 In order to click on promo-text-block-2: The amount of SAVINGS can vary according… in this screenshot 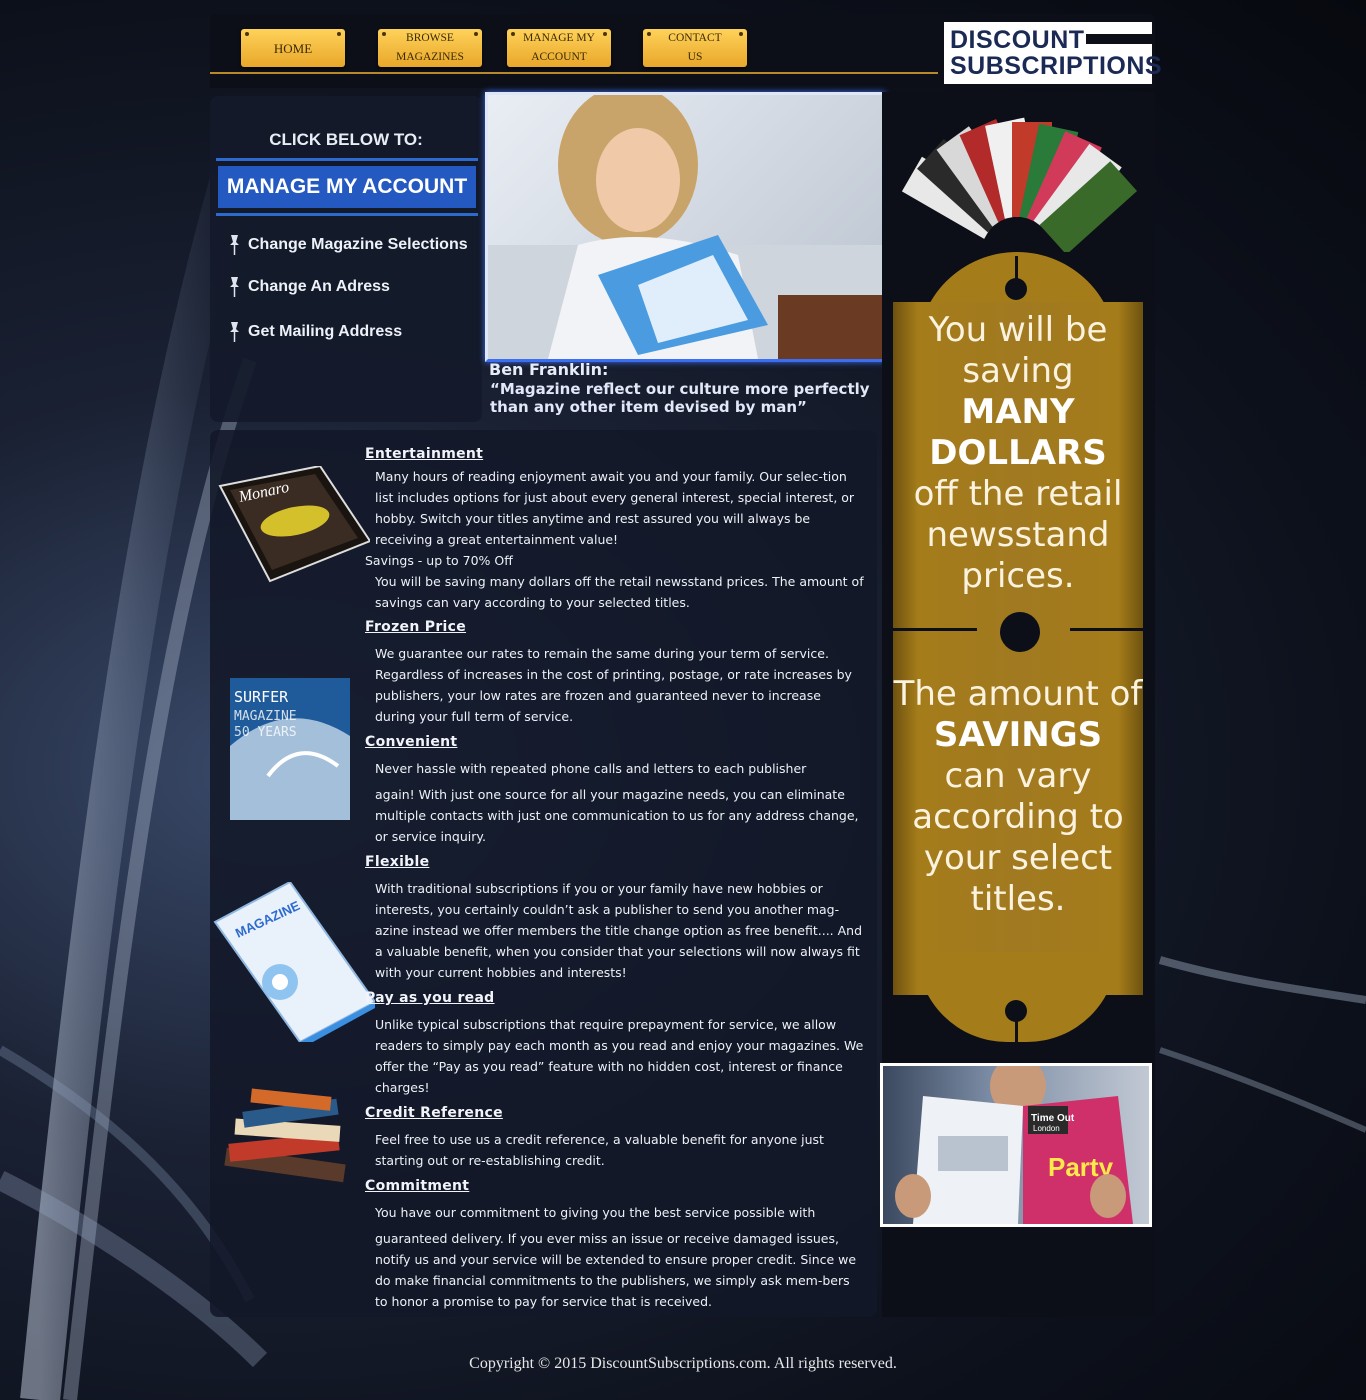, I will do `click(1018, 796)`.